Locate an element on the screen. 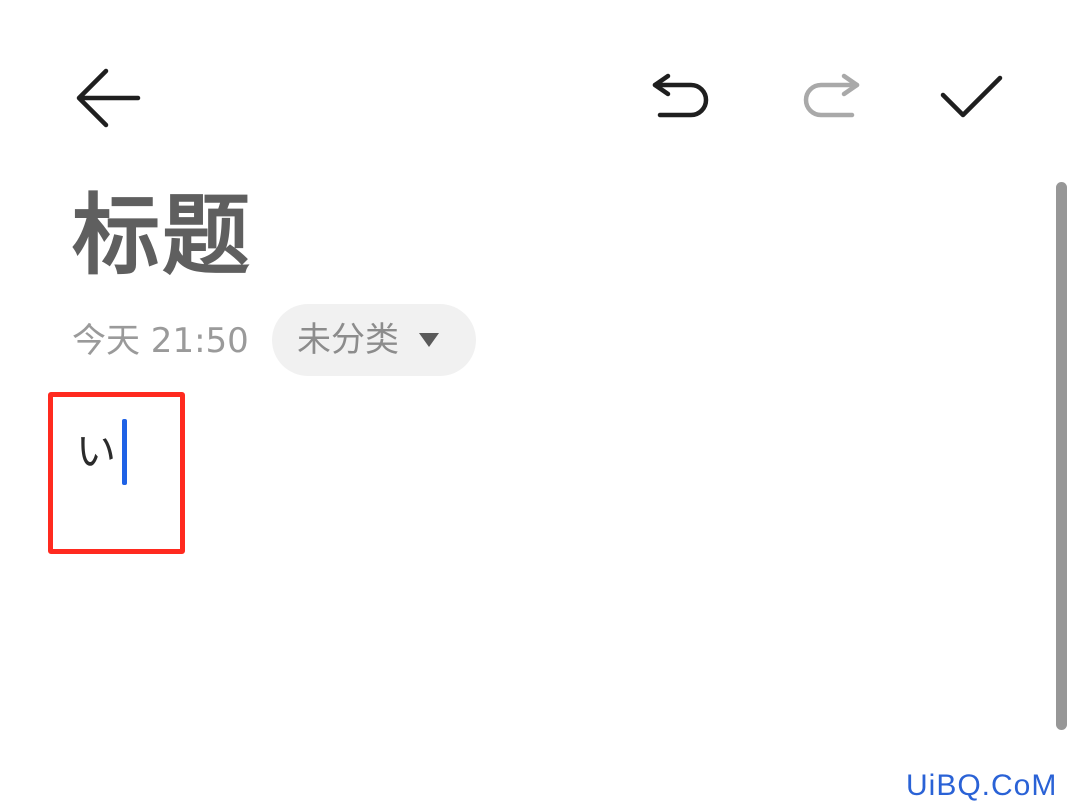 This screenshot has height=810, width=1080. save-button is located at coordinates (972, 98).